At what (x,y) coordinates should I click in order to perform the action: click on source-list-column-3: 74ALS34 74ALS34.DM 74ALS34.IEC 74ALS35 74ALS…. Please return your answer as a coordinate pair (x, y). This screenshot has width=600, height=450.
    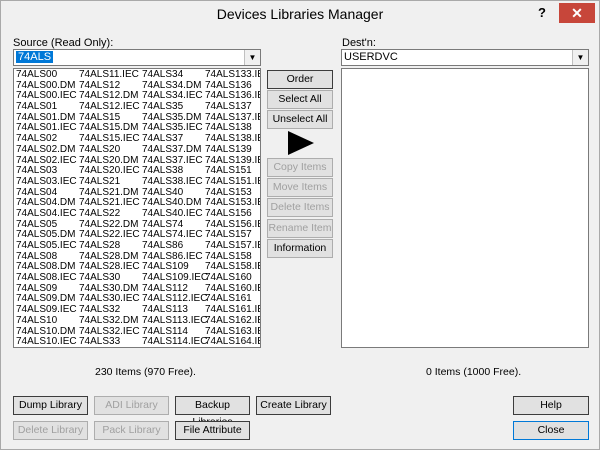
    Looking at the image, I should click on (175, 208).